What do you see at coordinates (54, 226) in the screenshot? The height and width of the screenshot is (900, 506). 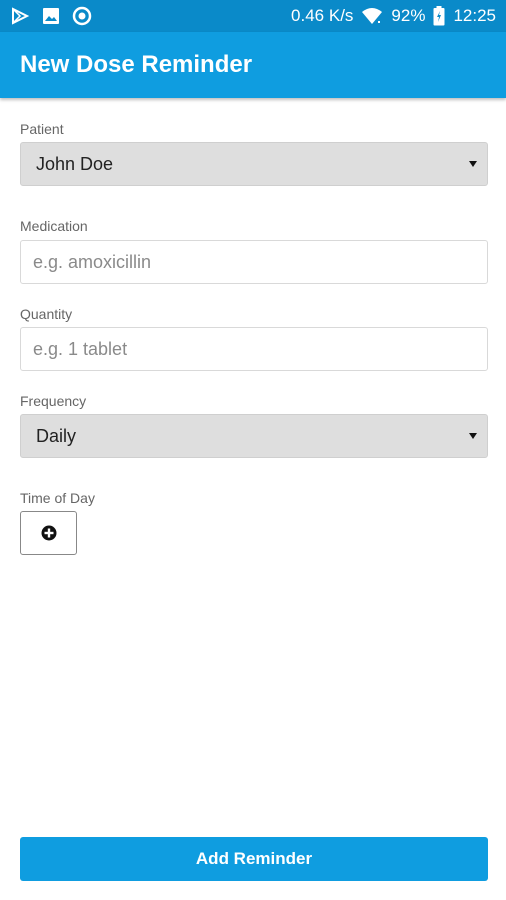 I see `medication-label: Medication` at bounding box center [54, 226].